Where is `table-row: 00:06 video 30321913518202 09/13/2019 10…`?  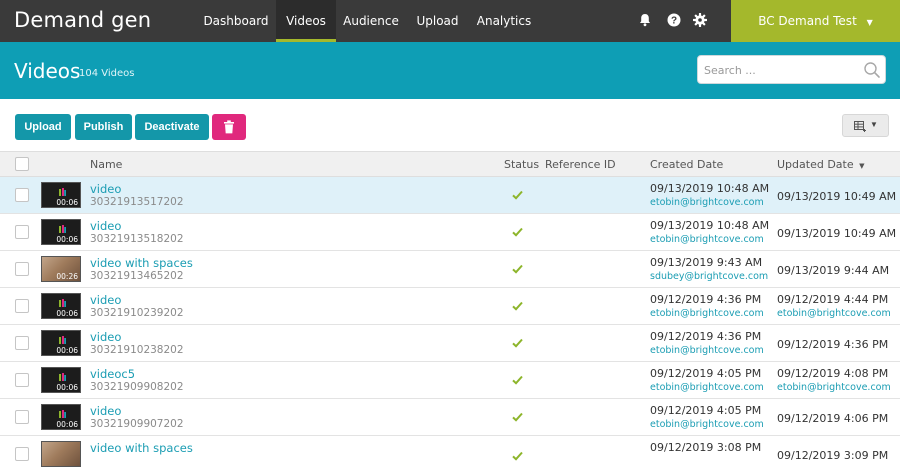
table-row: 00:06 video 30321913518202 09/13/2019 10… is located at coordinates (450, 232).